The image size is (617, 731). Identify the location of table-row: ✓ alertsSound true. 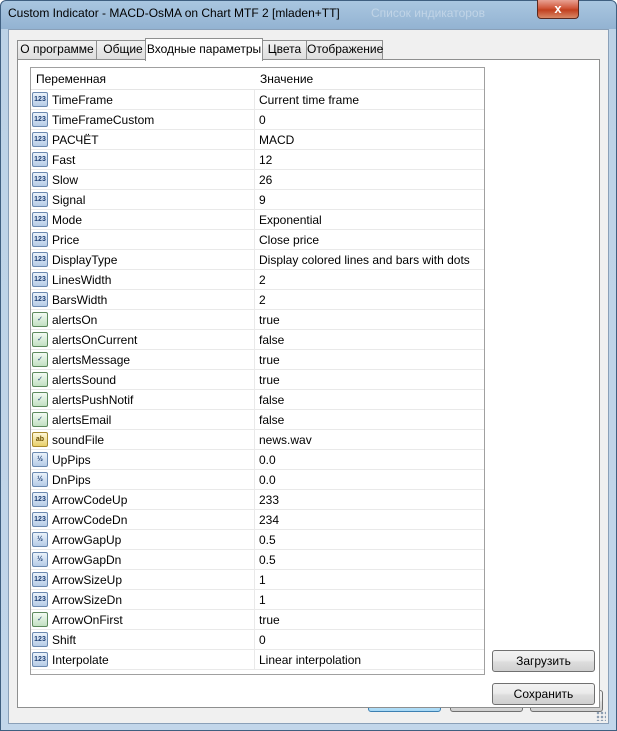
(257, 380).